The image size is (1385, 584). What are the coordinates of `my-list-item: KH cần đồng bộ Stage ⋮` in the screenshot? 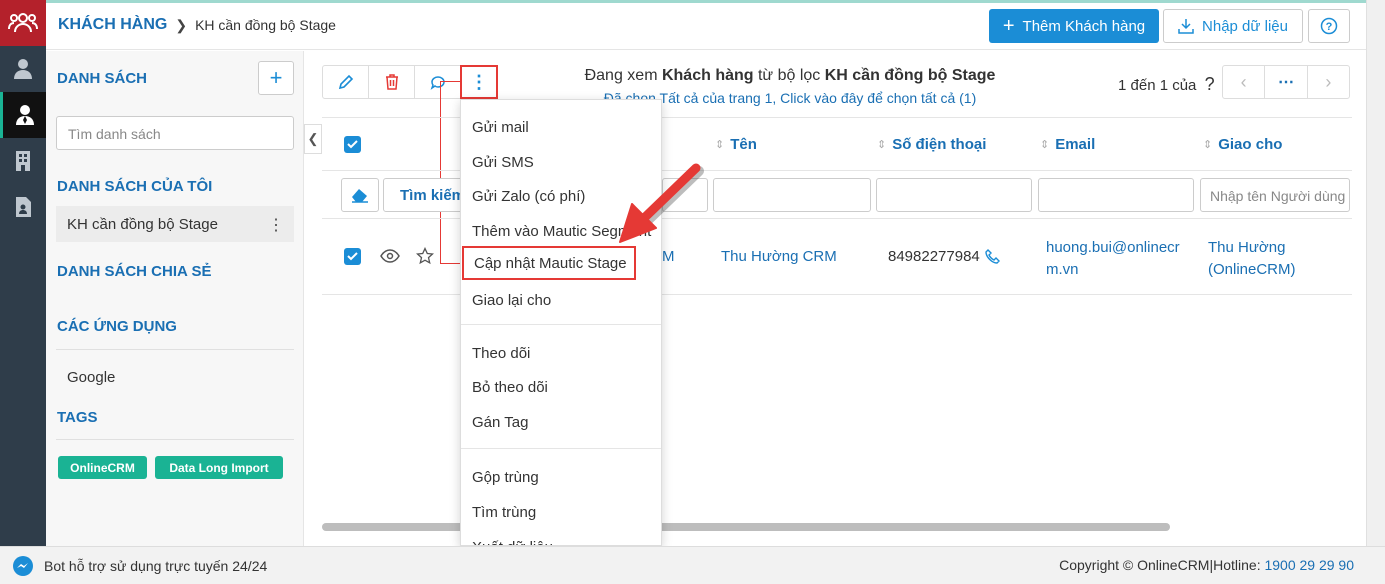 It's located at (175, 224).